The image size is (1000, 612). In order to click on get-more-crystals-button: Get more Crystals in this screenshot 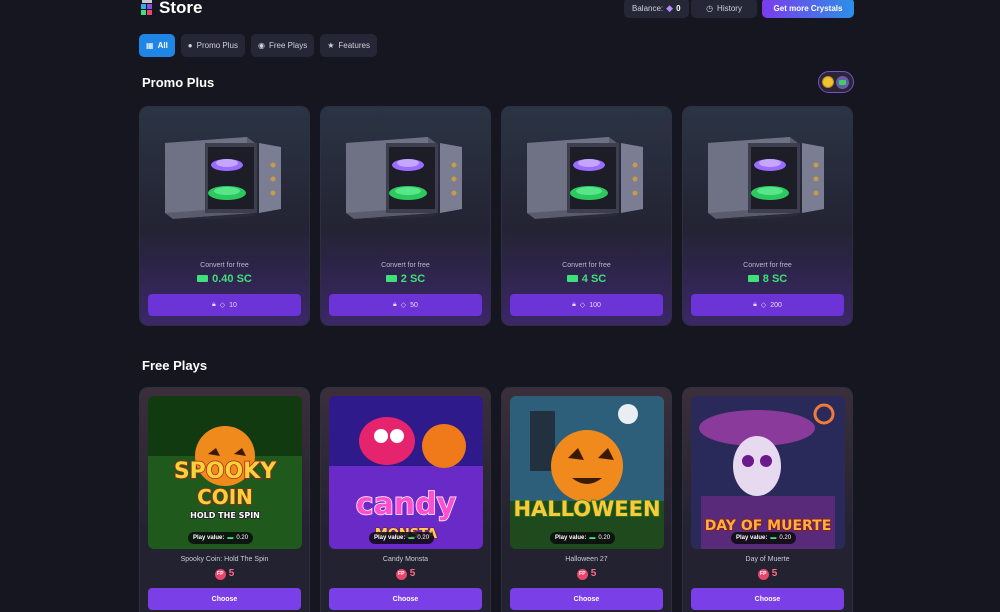, I will do `click(808, 9)`.